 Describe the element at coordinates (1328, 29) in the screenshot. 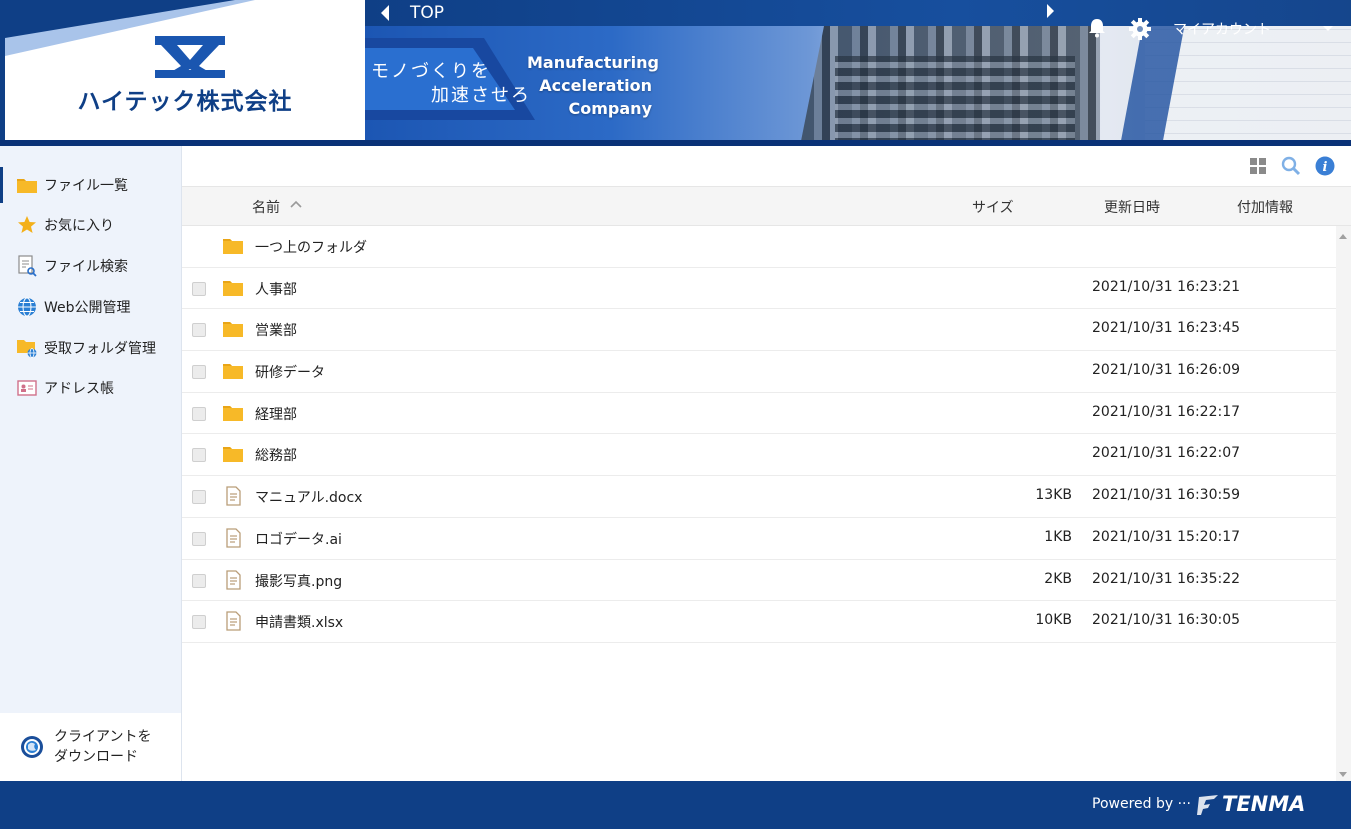

I see `chevron-down-icon` at that location.